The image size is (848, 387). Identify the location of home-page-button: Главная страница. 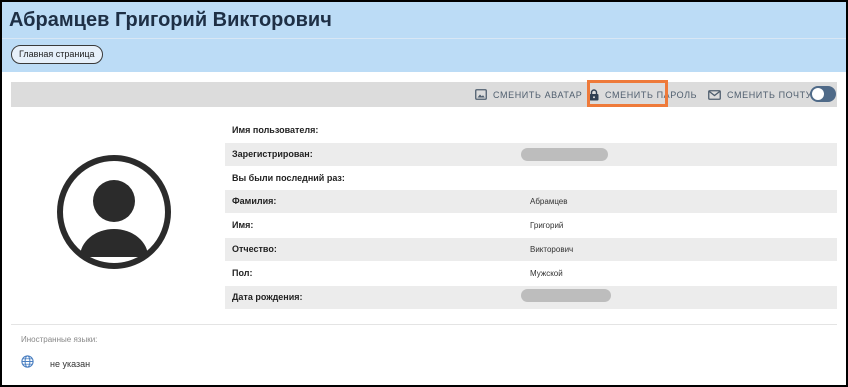
(57, 54).